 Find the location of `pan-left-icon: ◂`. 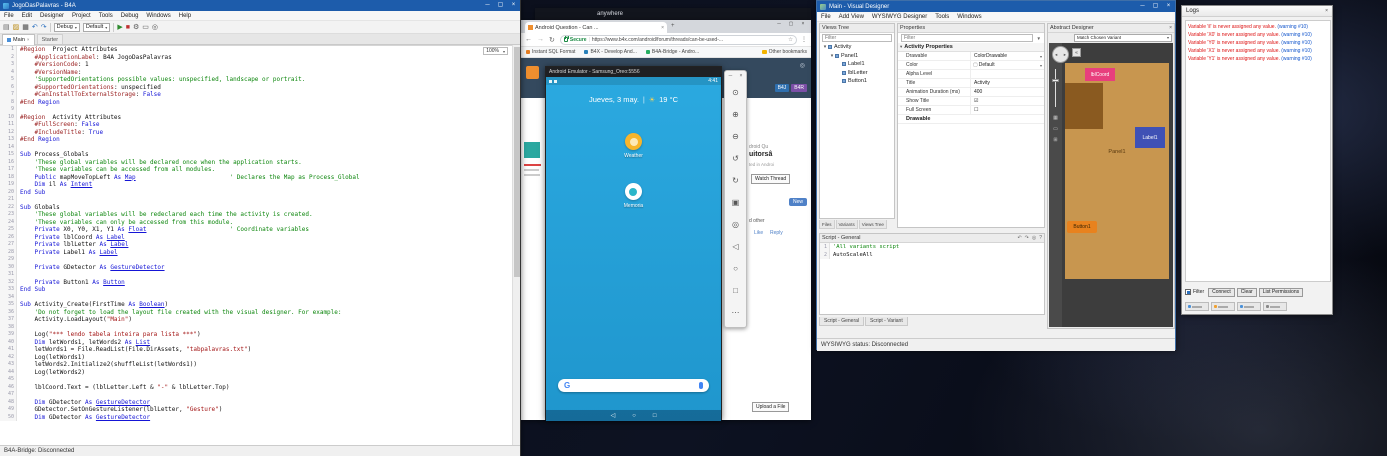

pan-left-icon: ◂ is located at coordinates (1056, 55).